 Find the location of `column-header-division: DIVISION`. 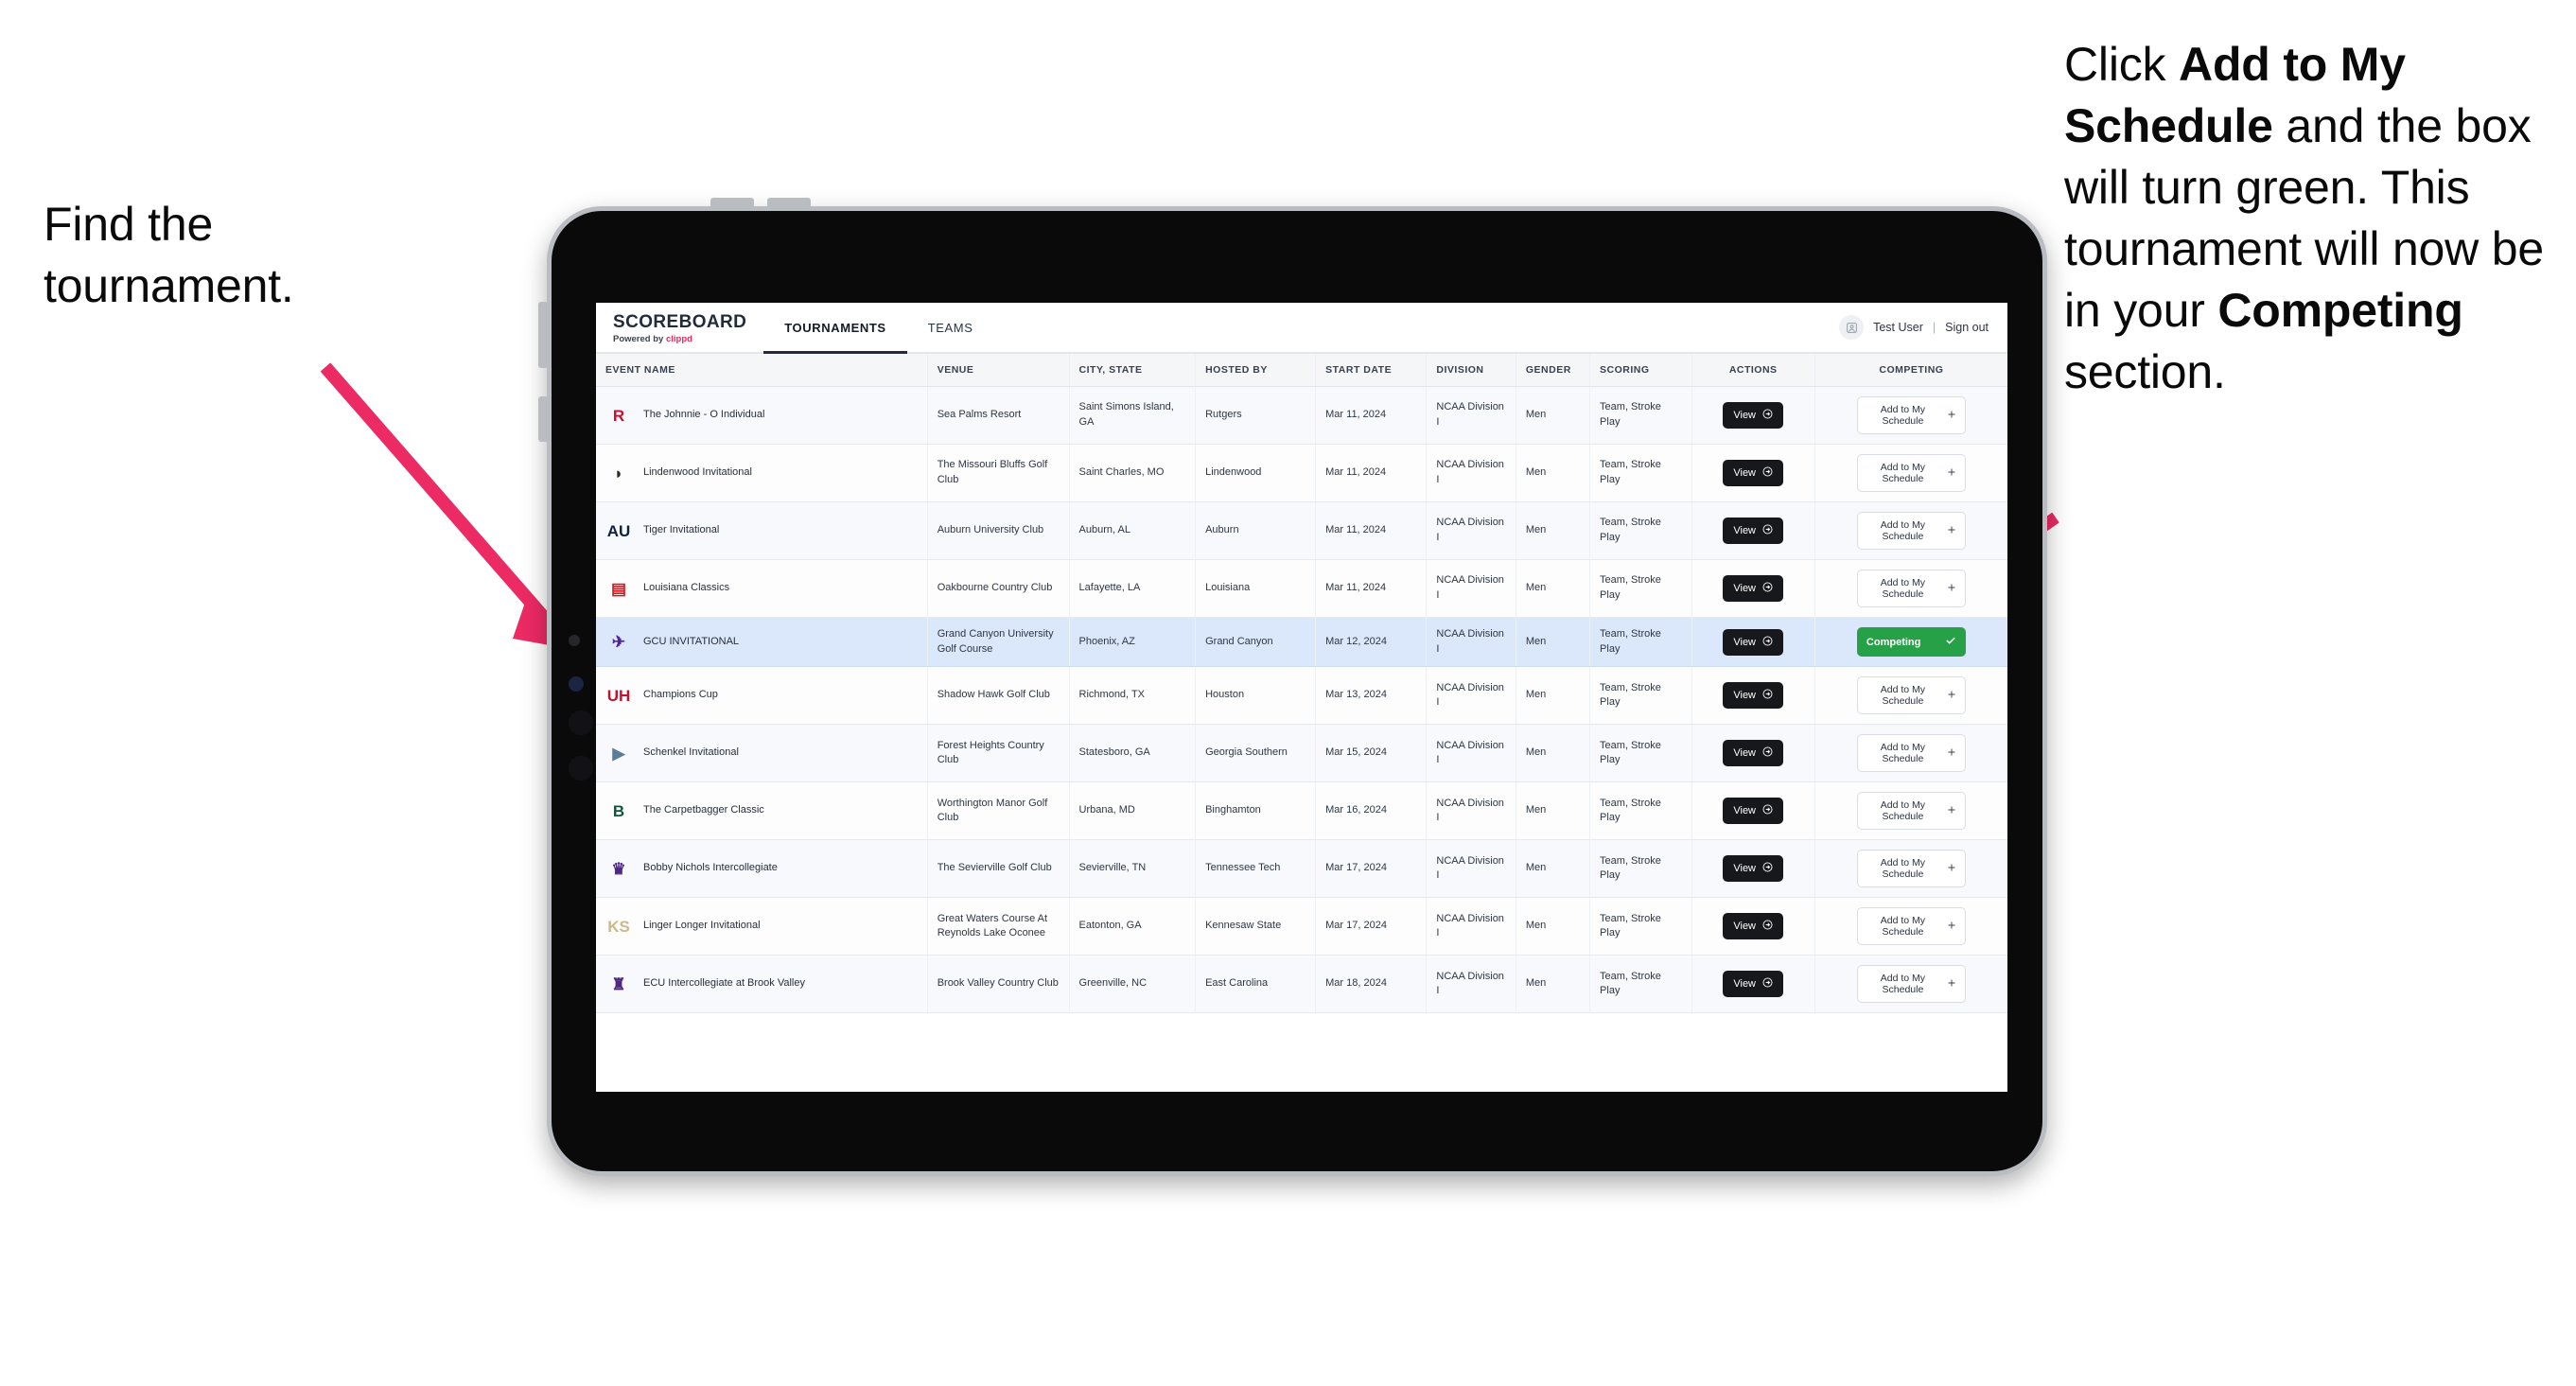

column-header-division: DIVISION is located at coordinates (1471, 370).